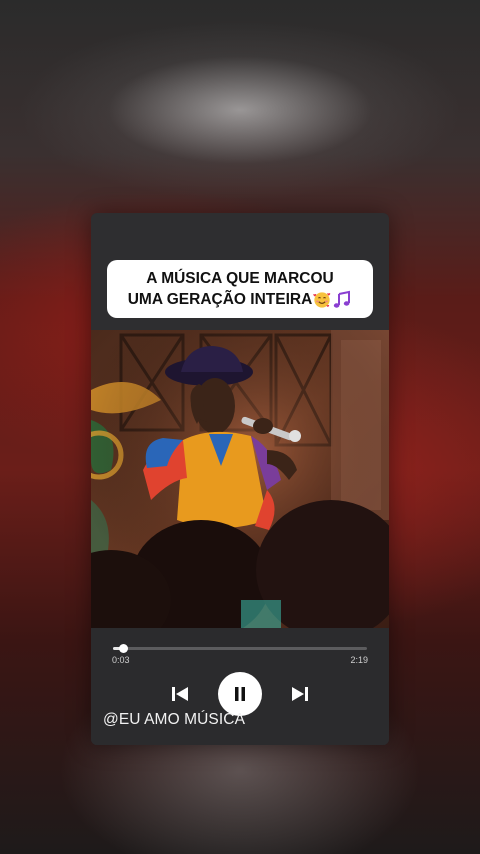 The width and height of the screenshot is (480, 854). I want to click on smiling-face-with-hearts-icon, so click(322, 299).